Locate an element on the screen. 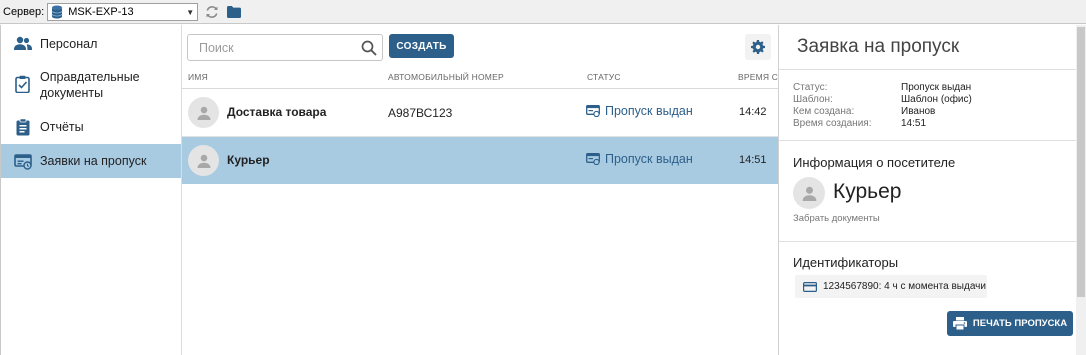 The width and height of the screenshot is (1086, 355). visitor-section-title: Информация о посетителе is located at coordinates (874, 162).